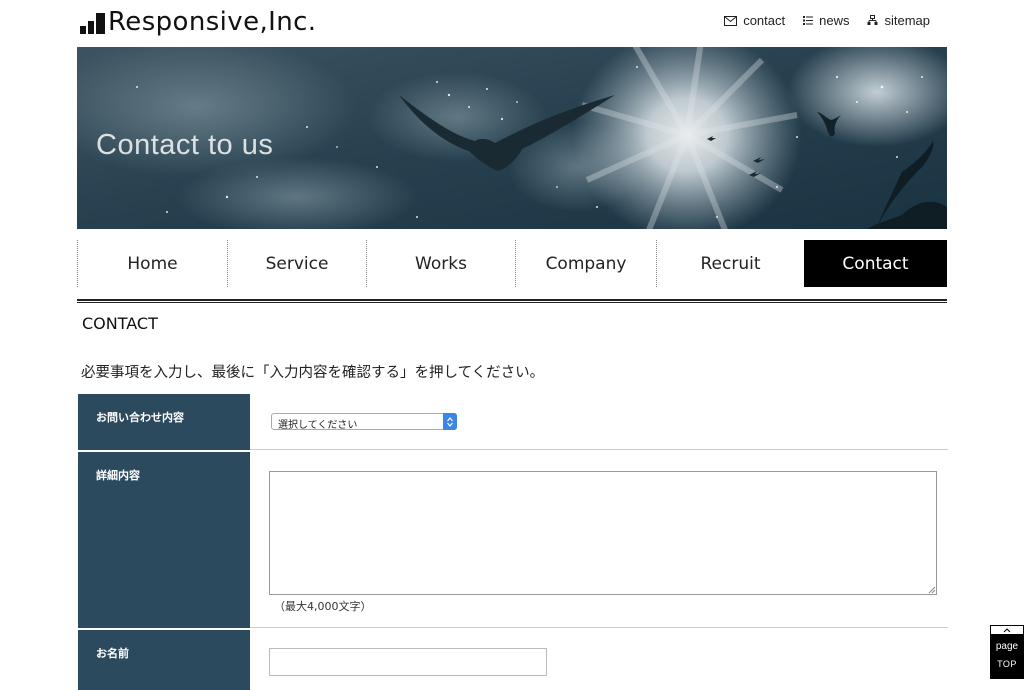 This screenshot has width=1024, height=690. What do you see at coordinates (185, 145) in the screenshot?
I see `hero-title: Contact to us` at bounding box center [185, 145].